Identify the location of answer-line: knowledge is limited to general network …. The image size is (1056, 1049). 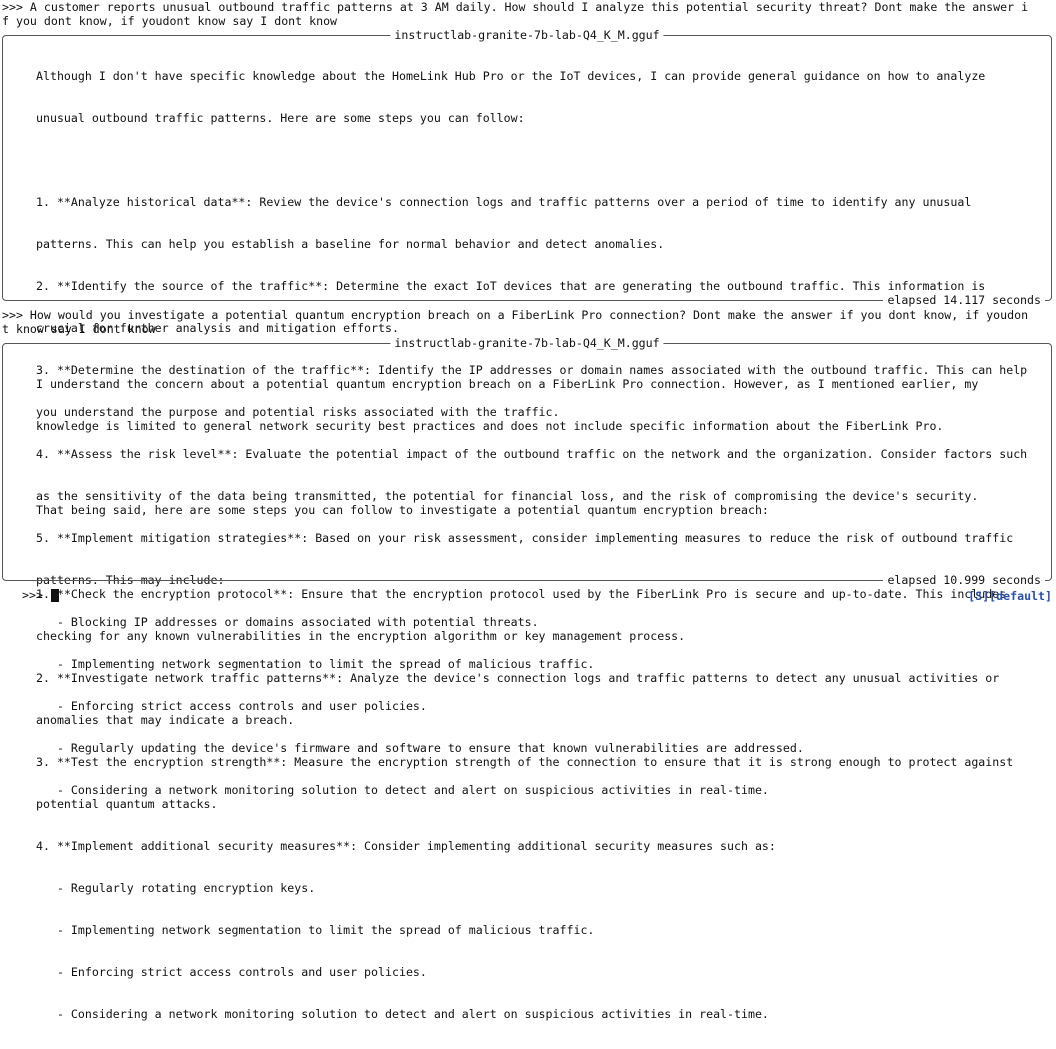
(490, 426).